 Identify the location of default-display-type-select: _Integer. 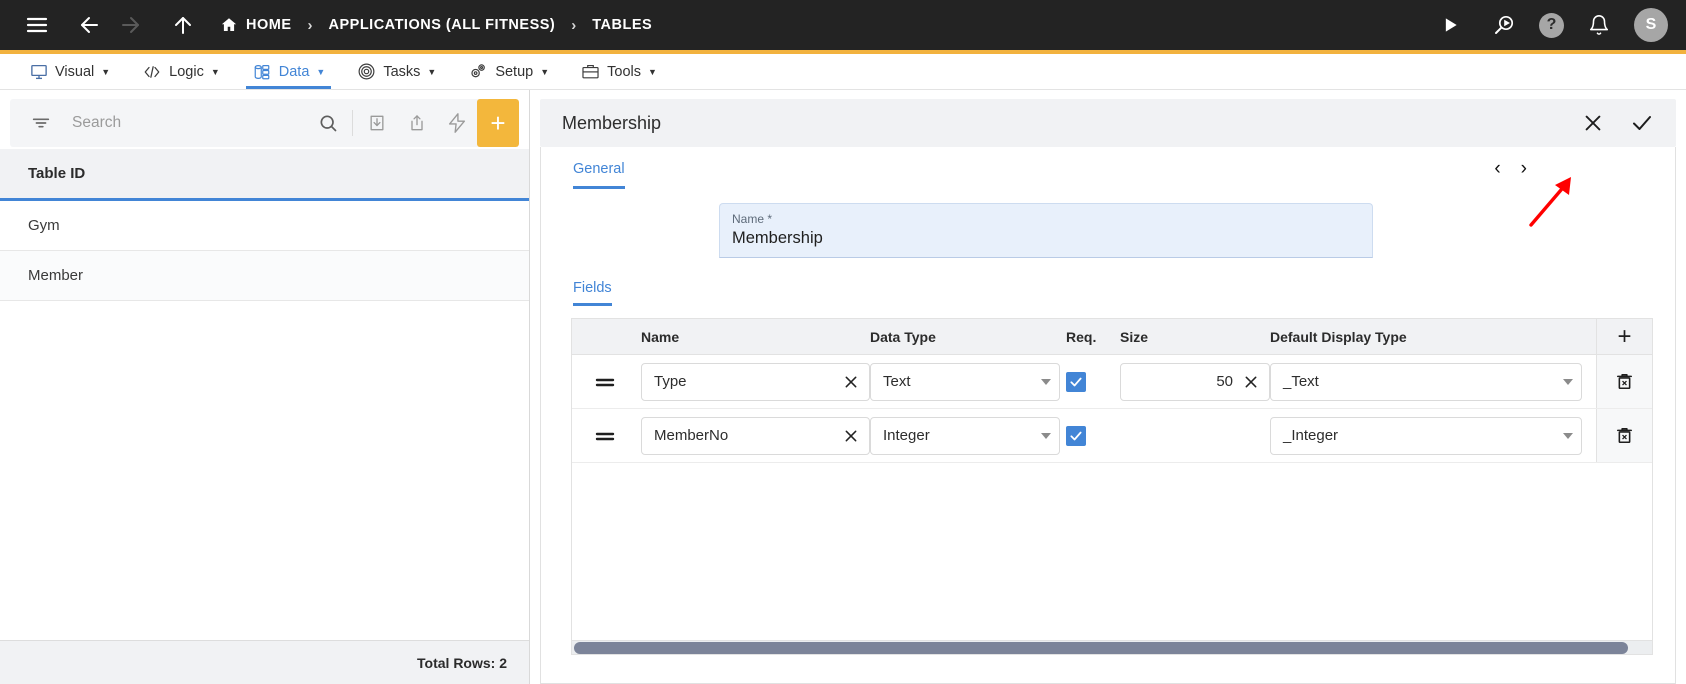
(1426, 435).